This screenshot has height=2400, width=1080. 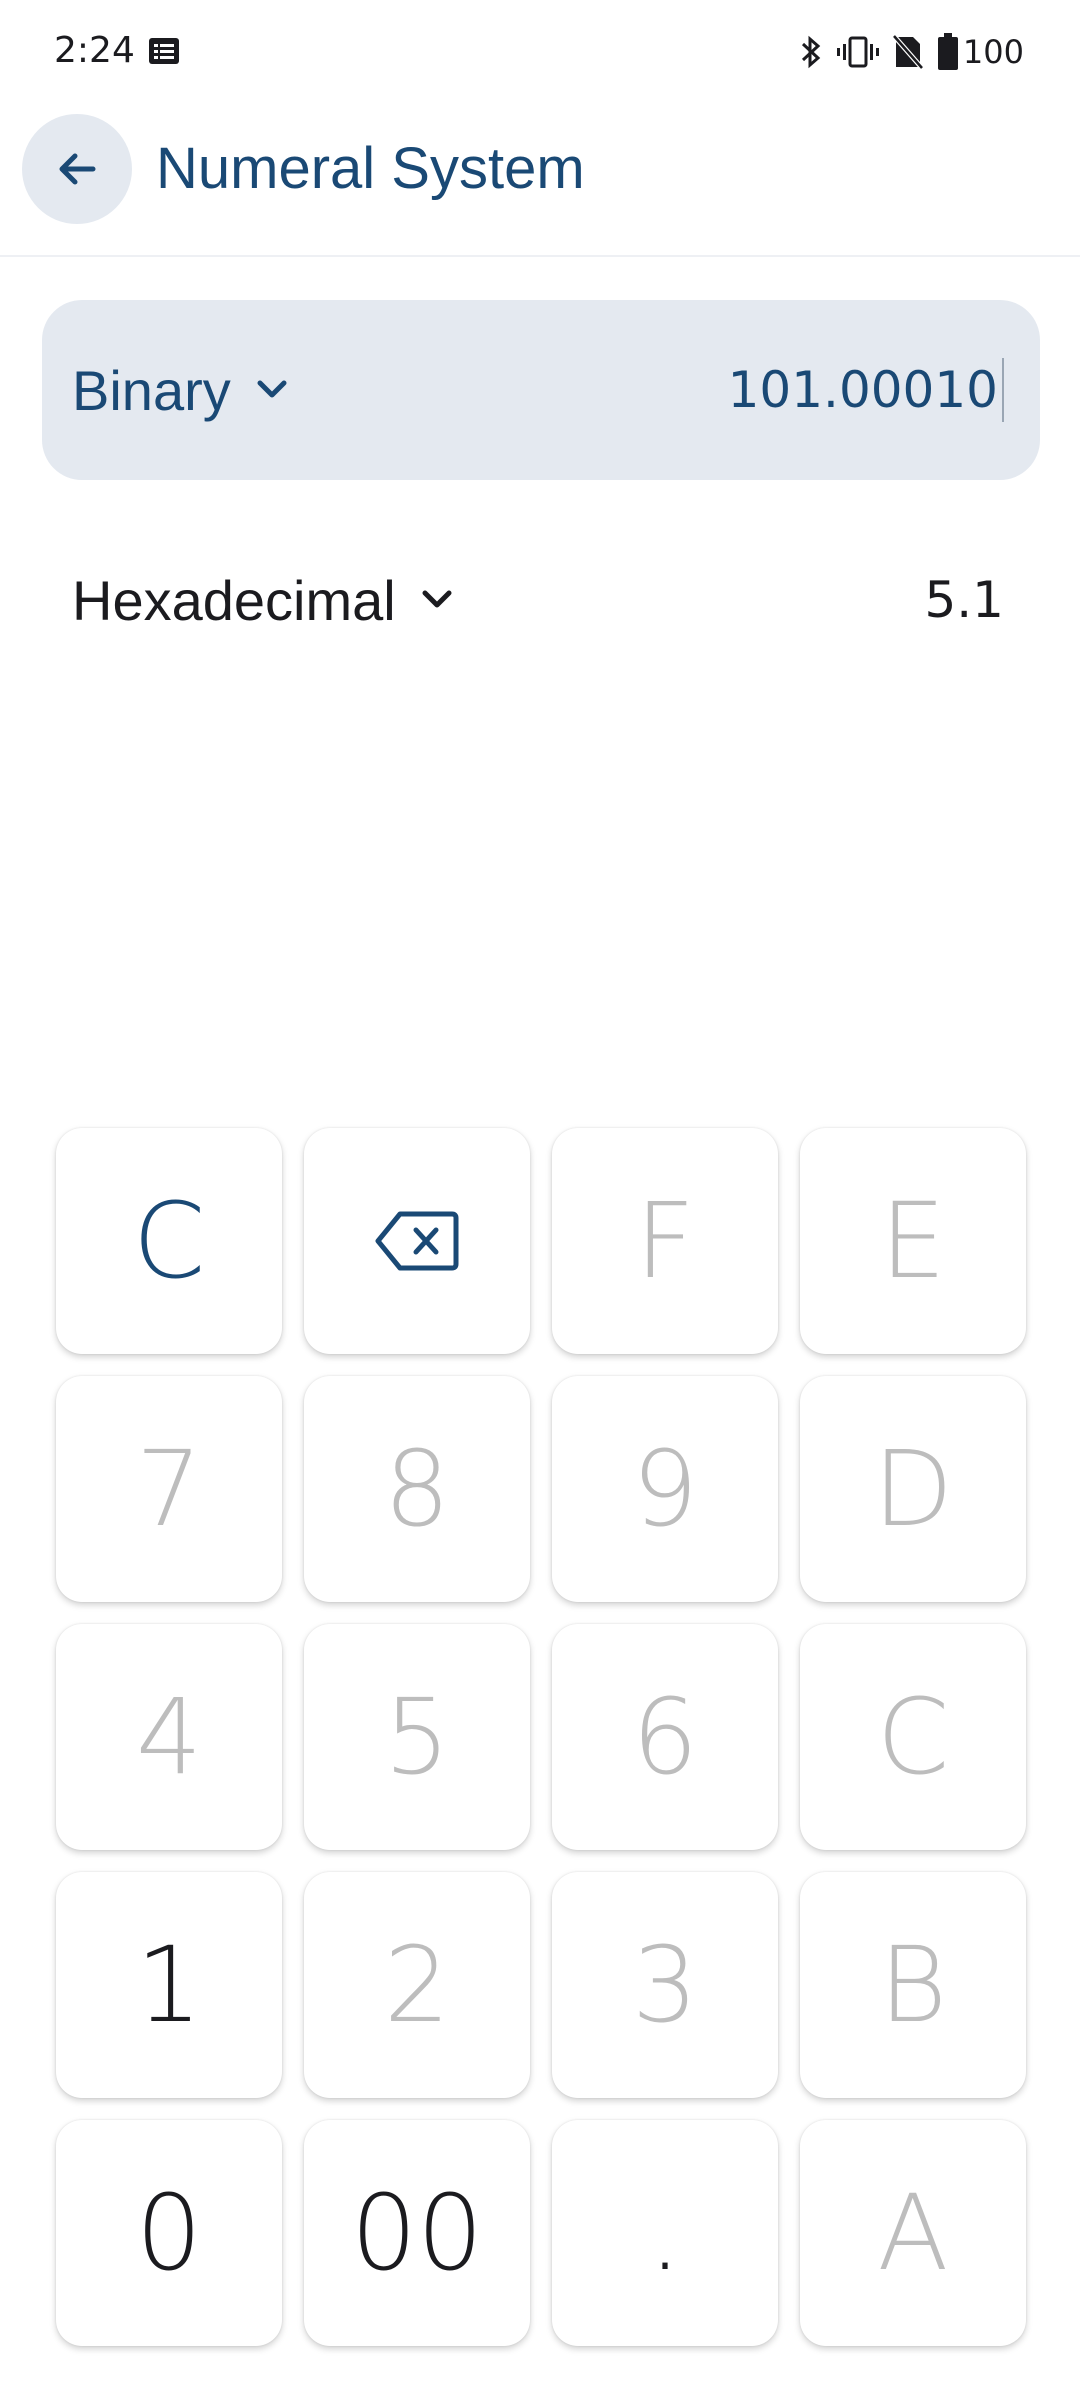 I want to click on back-button, so click(x=77, y=169).